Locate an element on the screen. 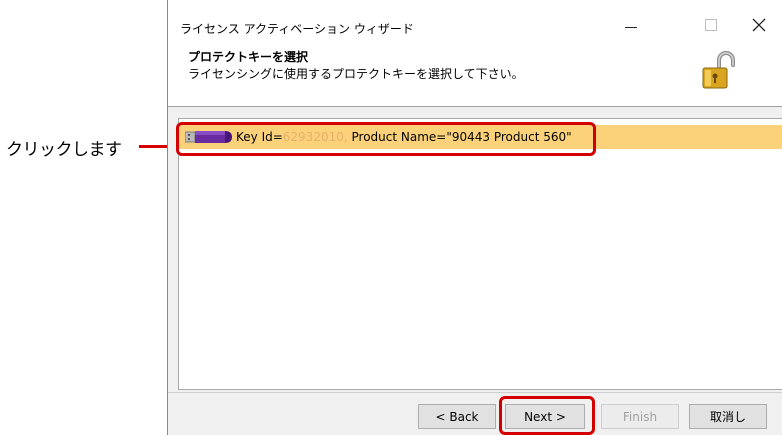 The height and width of the screenshot is (435, 782). wizard-header: プロテクトキーを選択 ライセンシングに使用するプロテクトキーを選択して下さい。 is located at coordinates (475, 75).